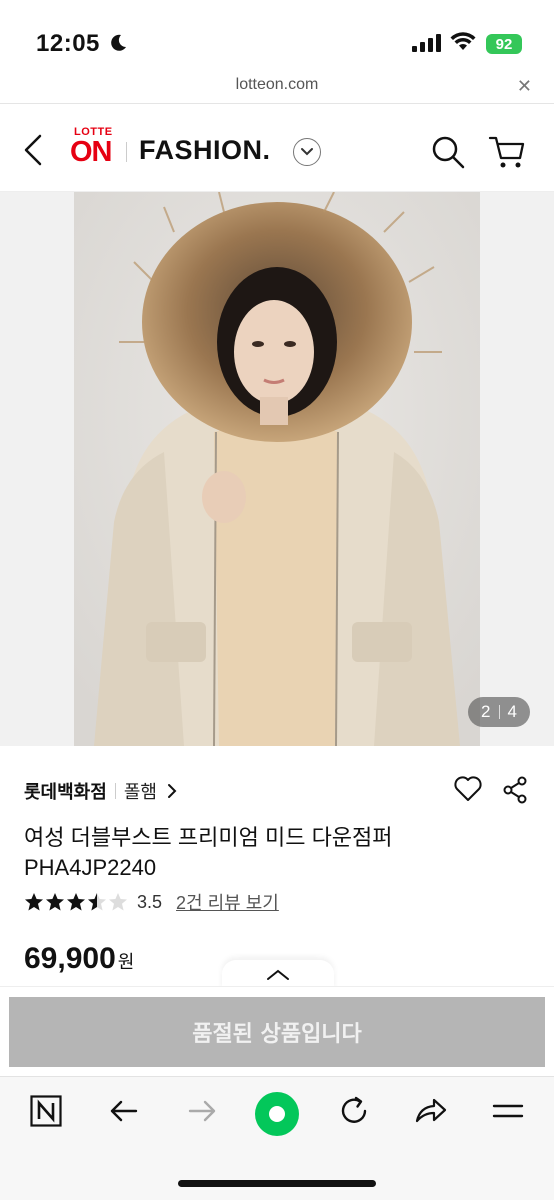 The width and height of the screenshot is (554, 1200). I want to click on back-arrow-icon, so click(34, 150).